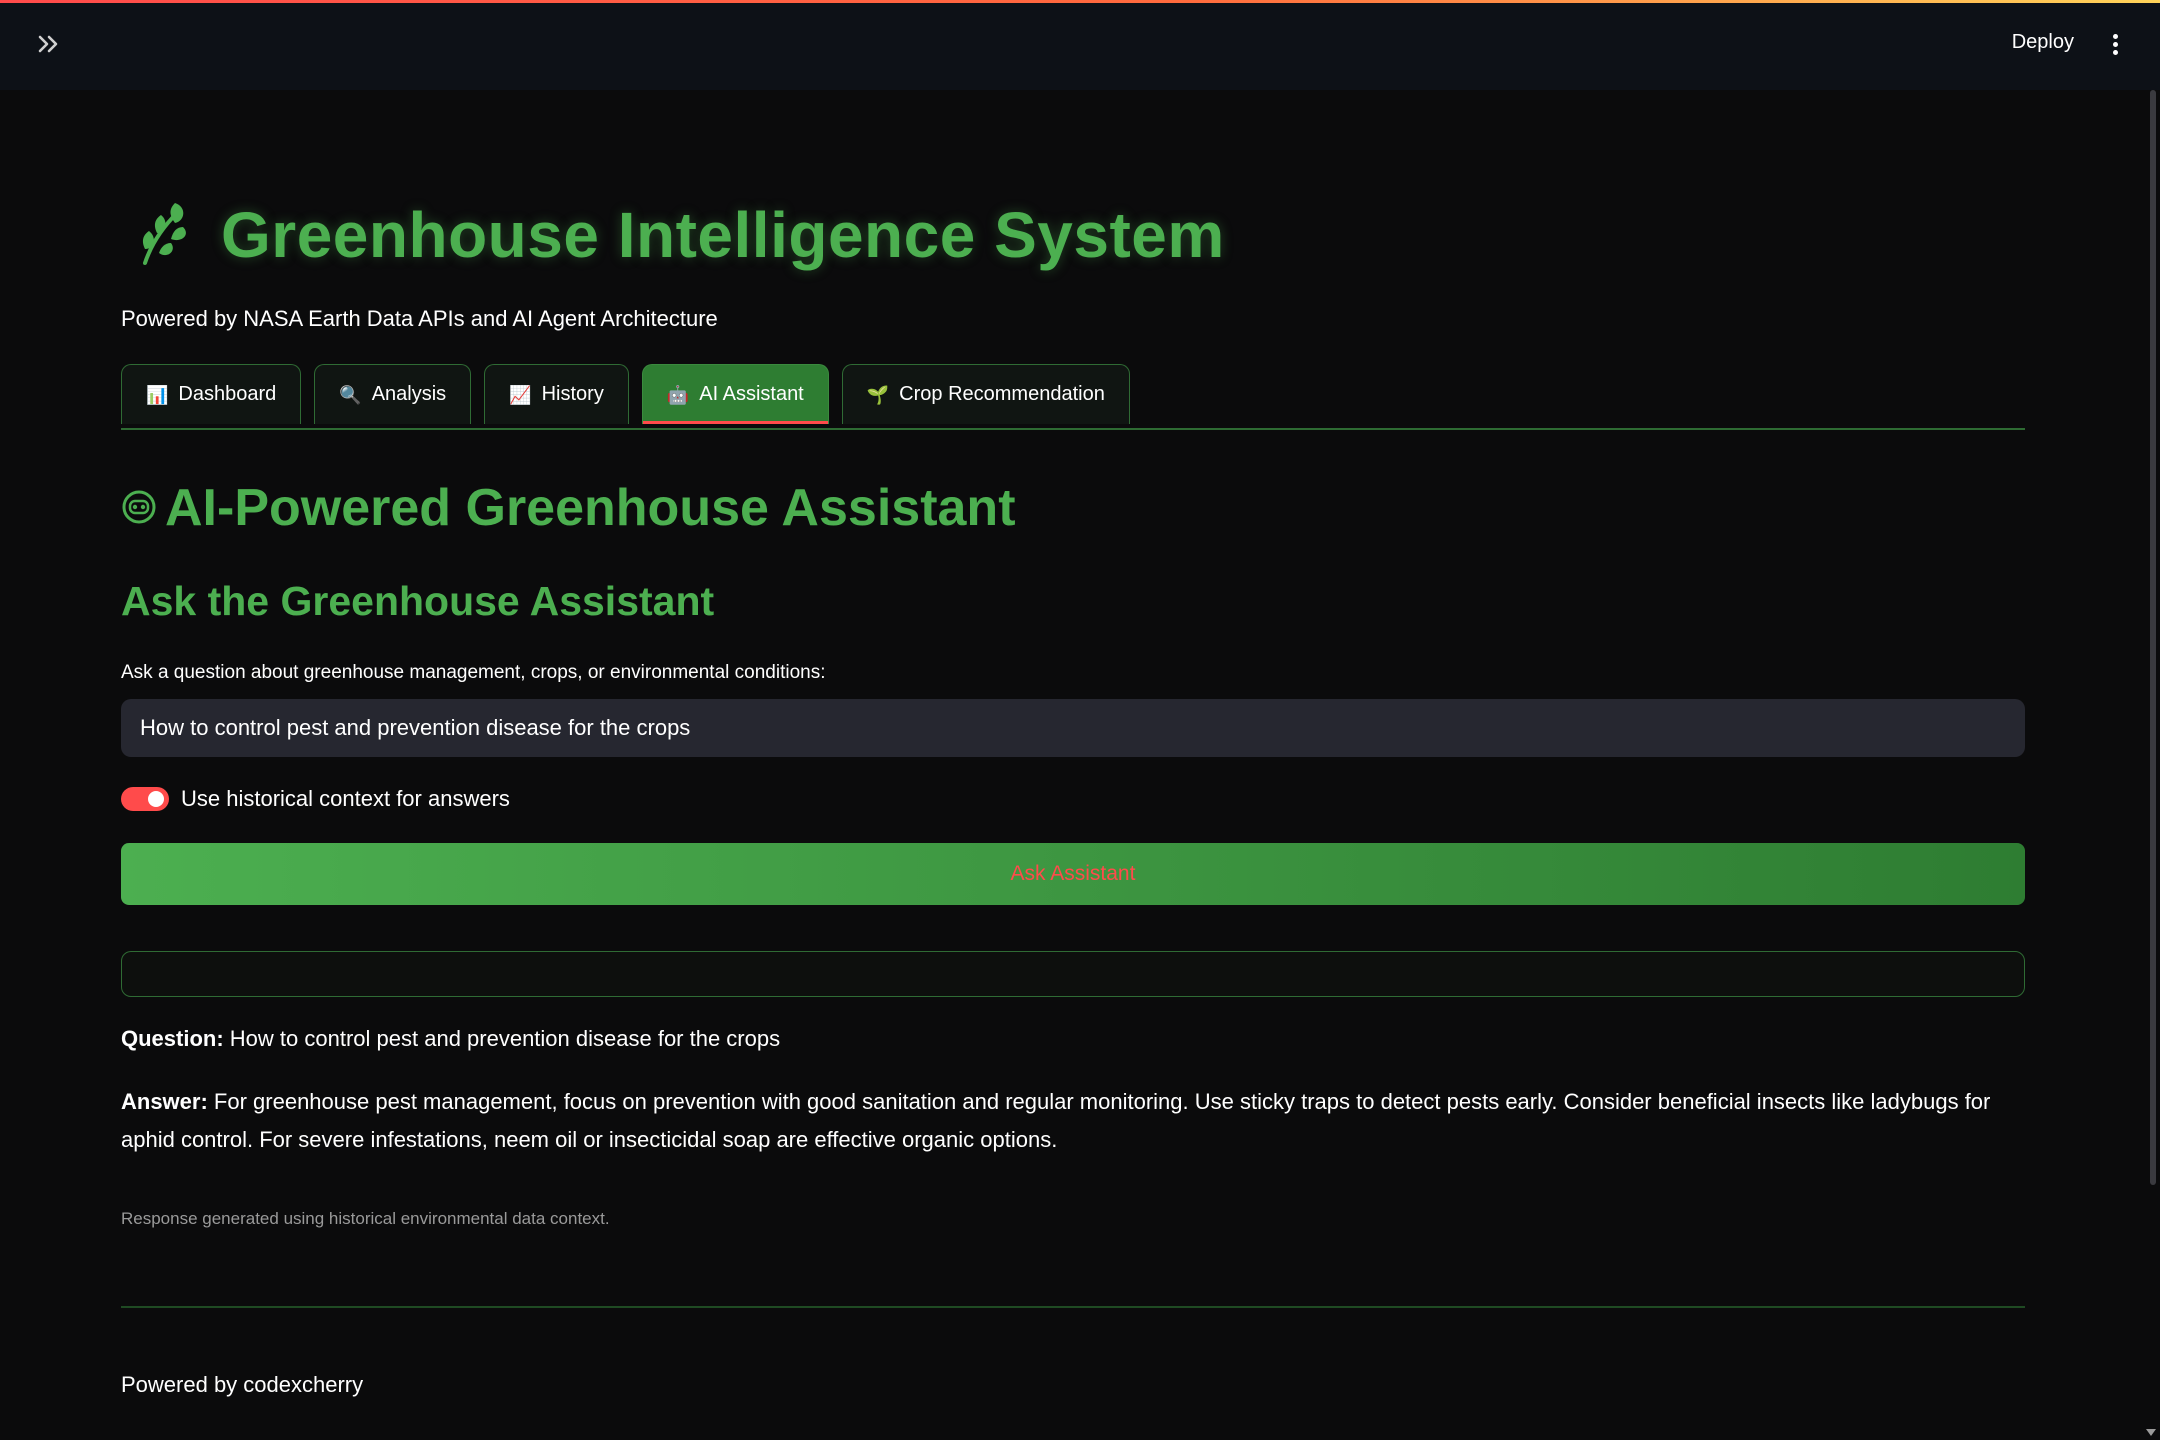 This screenshot has height=1440, width=2160. What do you see at coordinates (878, 394) in the screenshot?
I see `seedling-icon: 🌱` at bounding box center [878, 394].